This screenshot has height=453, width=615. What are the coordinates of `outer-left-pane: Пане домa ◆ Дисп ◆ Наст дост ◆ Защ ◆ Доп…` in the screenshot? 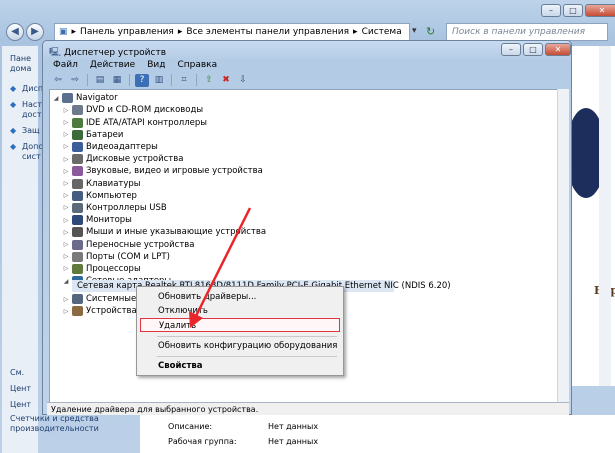 It's located at (22, 249).